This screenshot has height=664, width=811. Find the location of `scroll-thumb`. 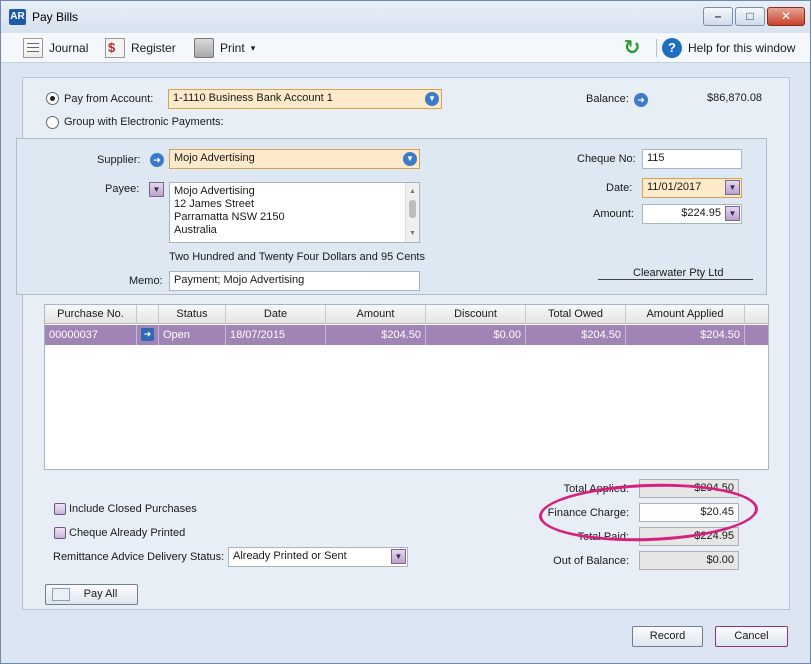

scroll-thumb is located at coordinates (412, 209).